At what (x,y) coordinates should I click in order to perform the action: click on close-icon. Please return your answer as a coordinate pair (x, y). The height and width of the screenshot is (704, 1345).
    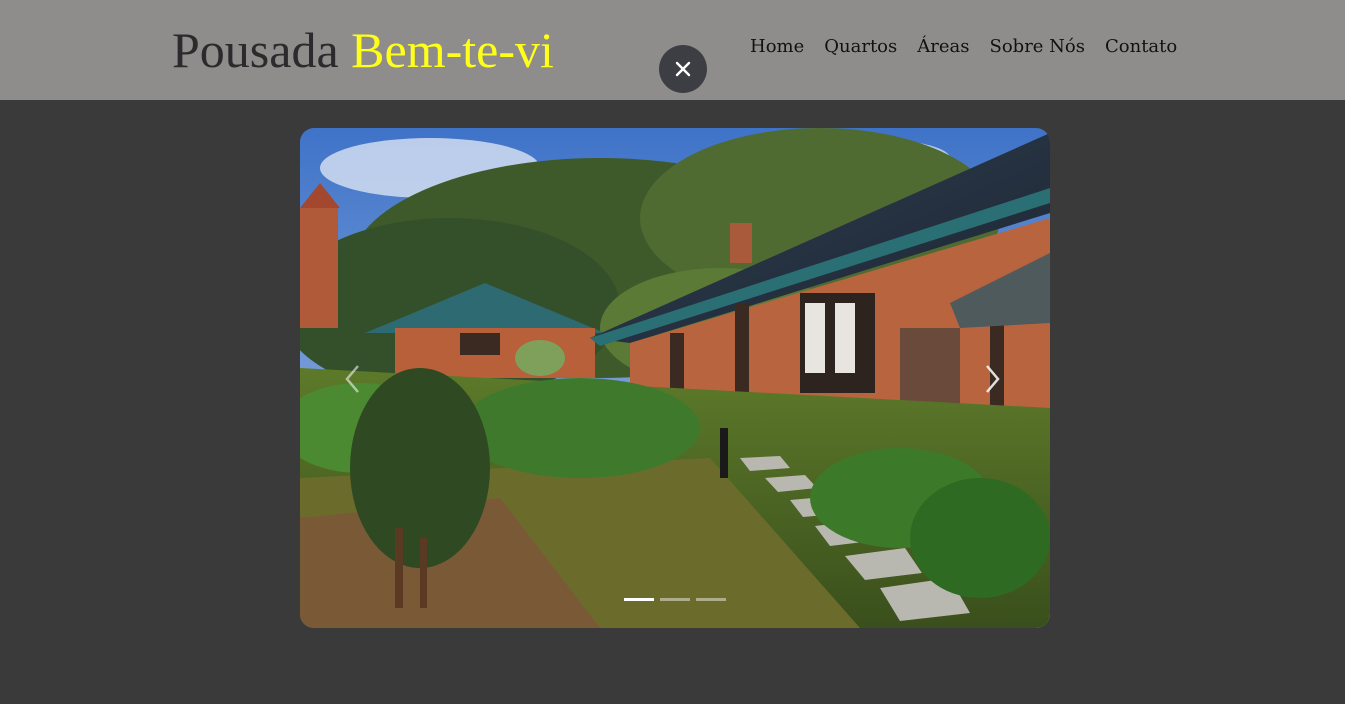
    Looking at the image, I should click on (683, 69).